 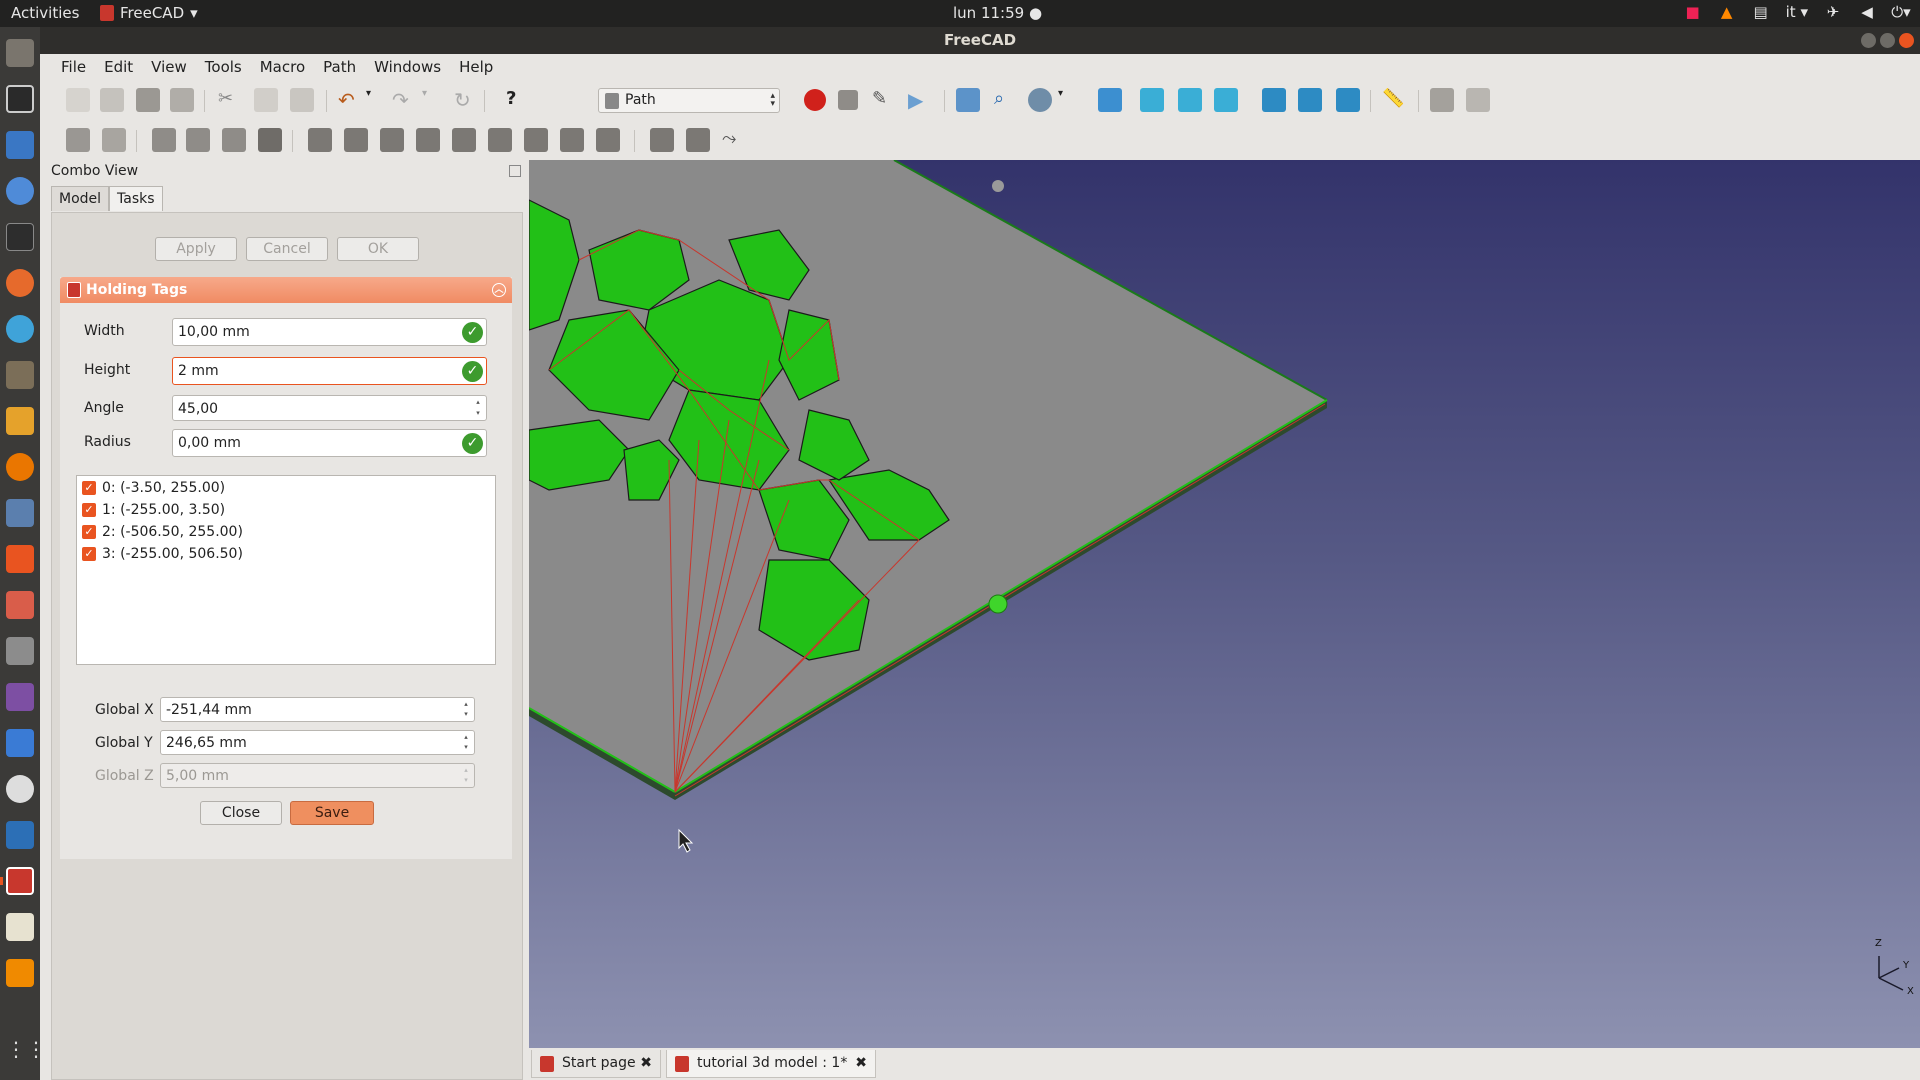 What do you see at coordinates (1693, 12) in the screenshot?
I see `screen-record-icon: ■` at bounding box center [1693, 12].